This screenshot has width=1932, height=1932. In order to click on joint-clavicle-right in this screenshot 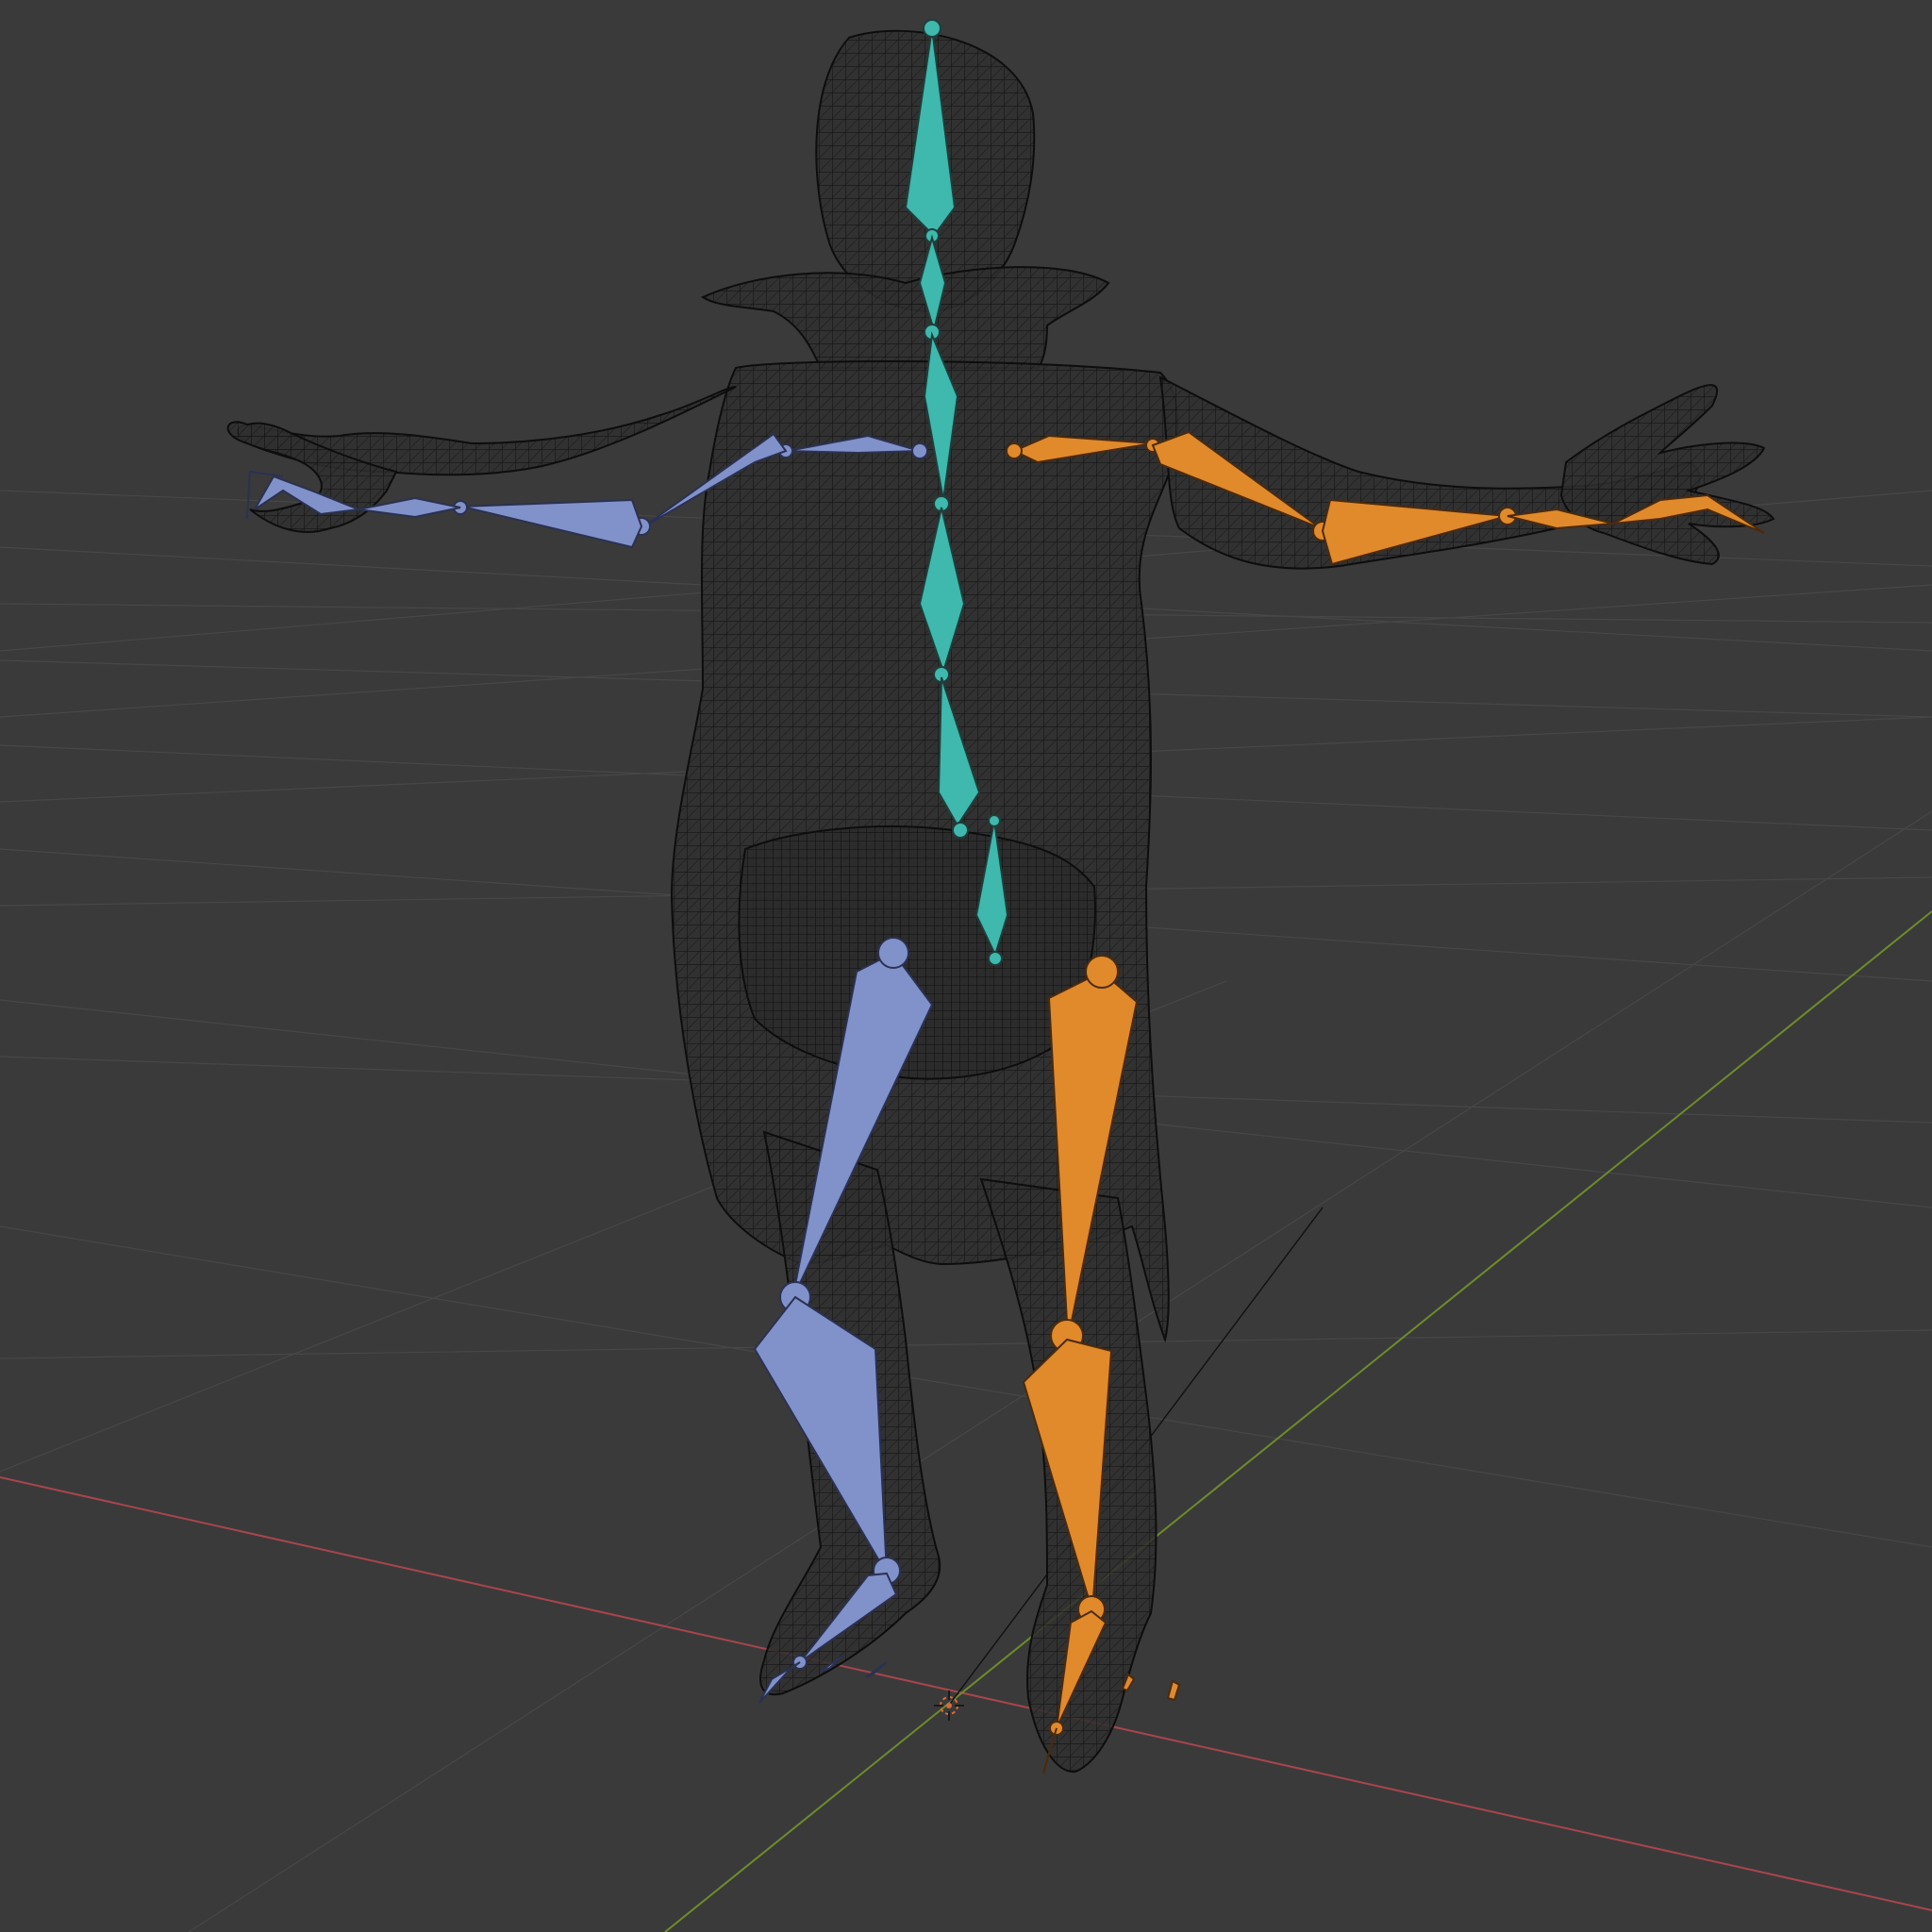, I will do `click(1015, 451)`.